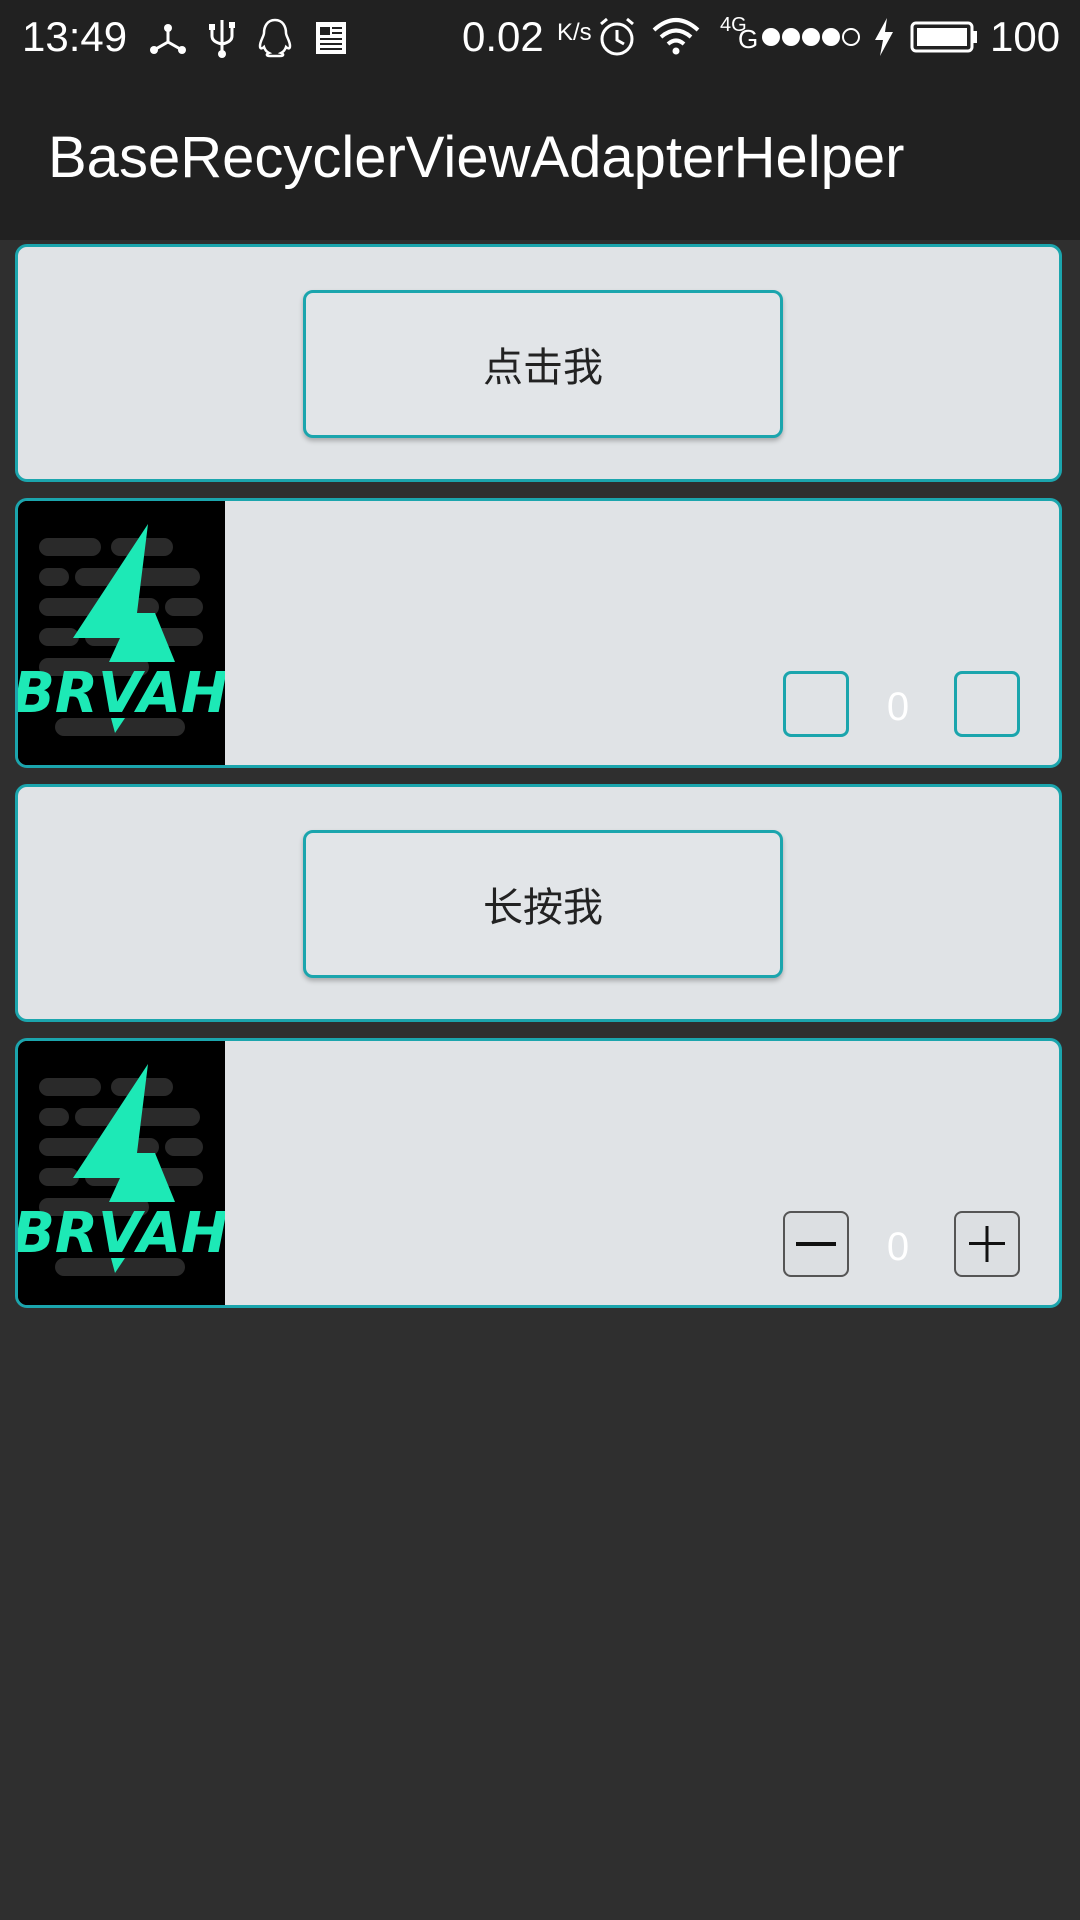 The width and height of the screenshot is (1080, 1920). What do you see at coordinates (543, 364) in the screenshot?
I see `click-me-button: 点击我` at bounding box center [543, 364].